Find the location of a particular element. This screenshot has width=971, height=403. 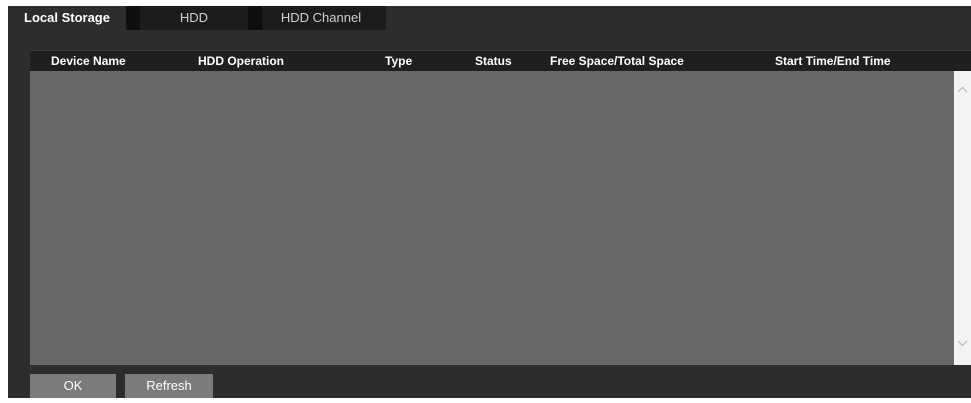

column-free-total-space: Free Space/Total Space is located at coordinates (617, 61).